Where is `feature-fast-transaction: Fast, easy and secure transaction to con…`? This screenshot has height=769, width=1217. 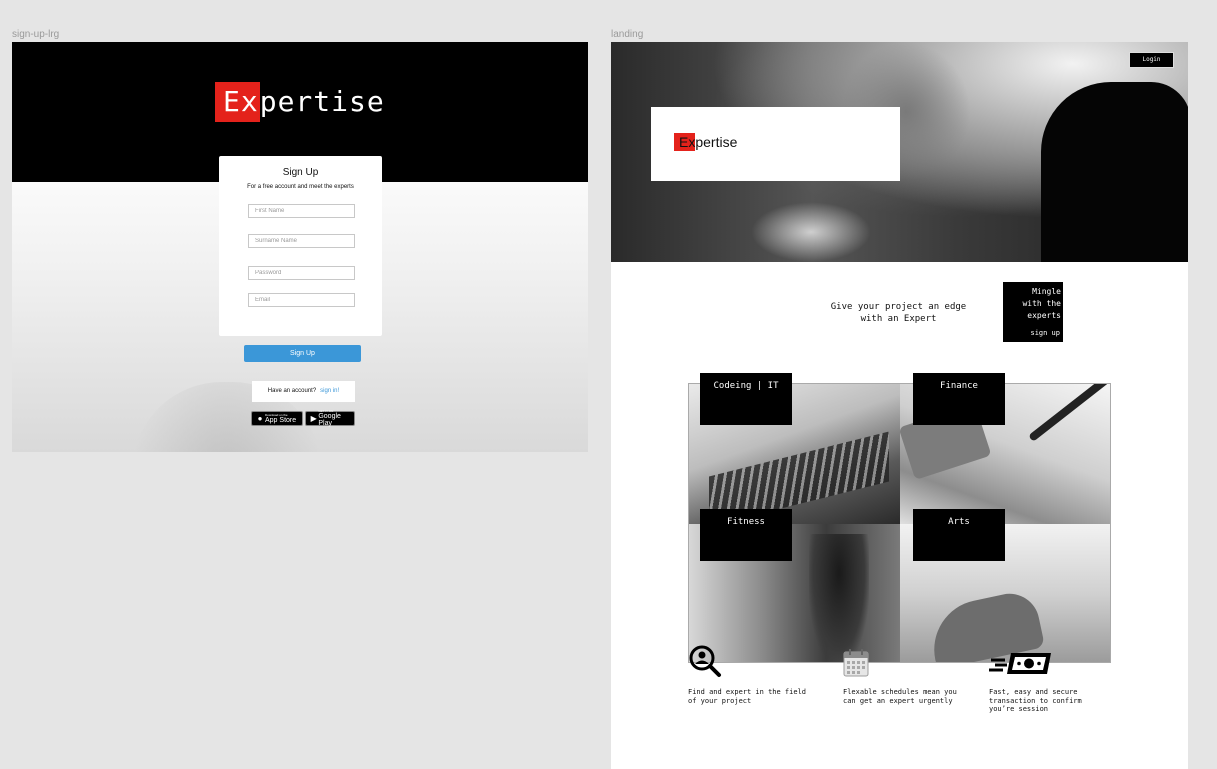
feature-fast-transaction: Fast, easy and secure transaction to con… is located at coordinates (1059, 683).